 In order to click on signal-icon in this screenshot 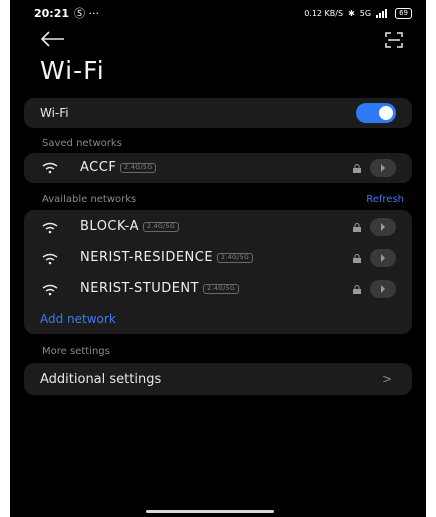, I will do `click(382, 13)`.